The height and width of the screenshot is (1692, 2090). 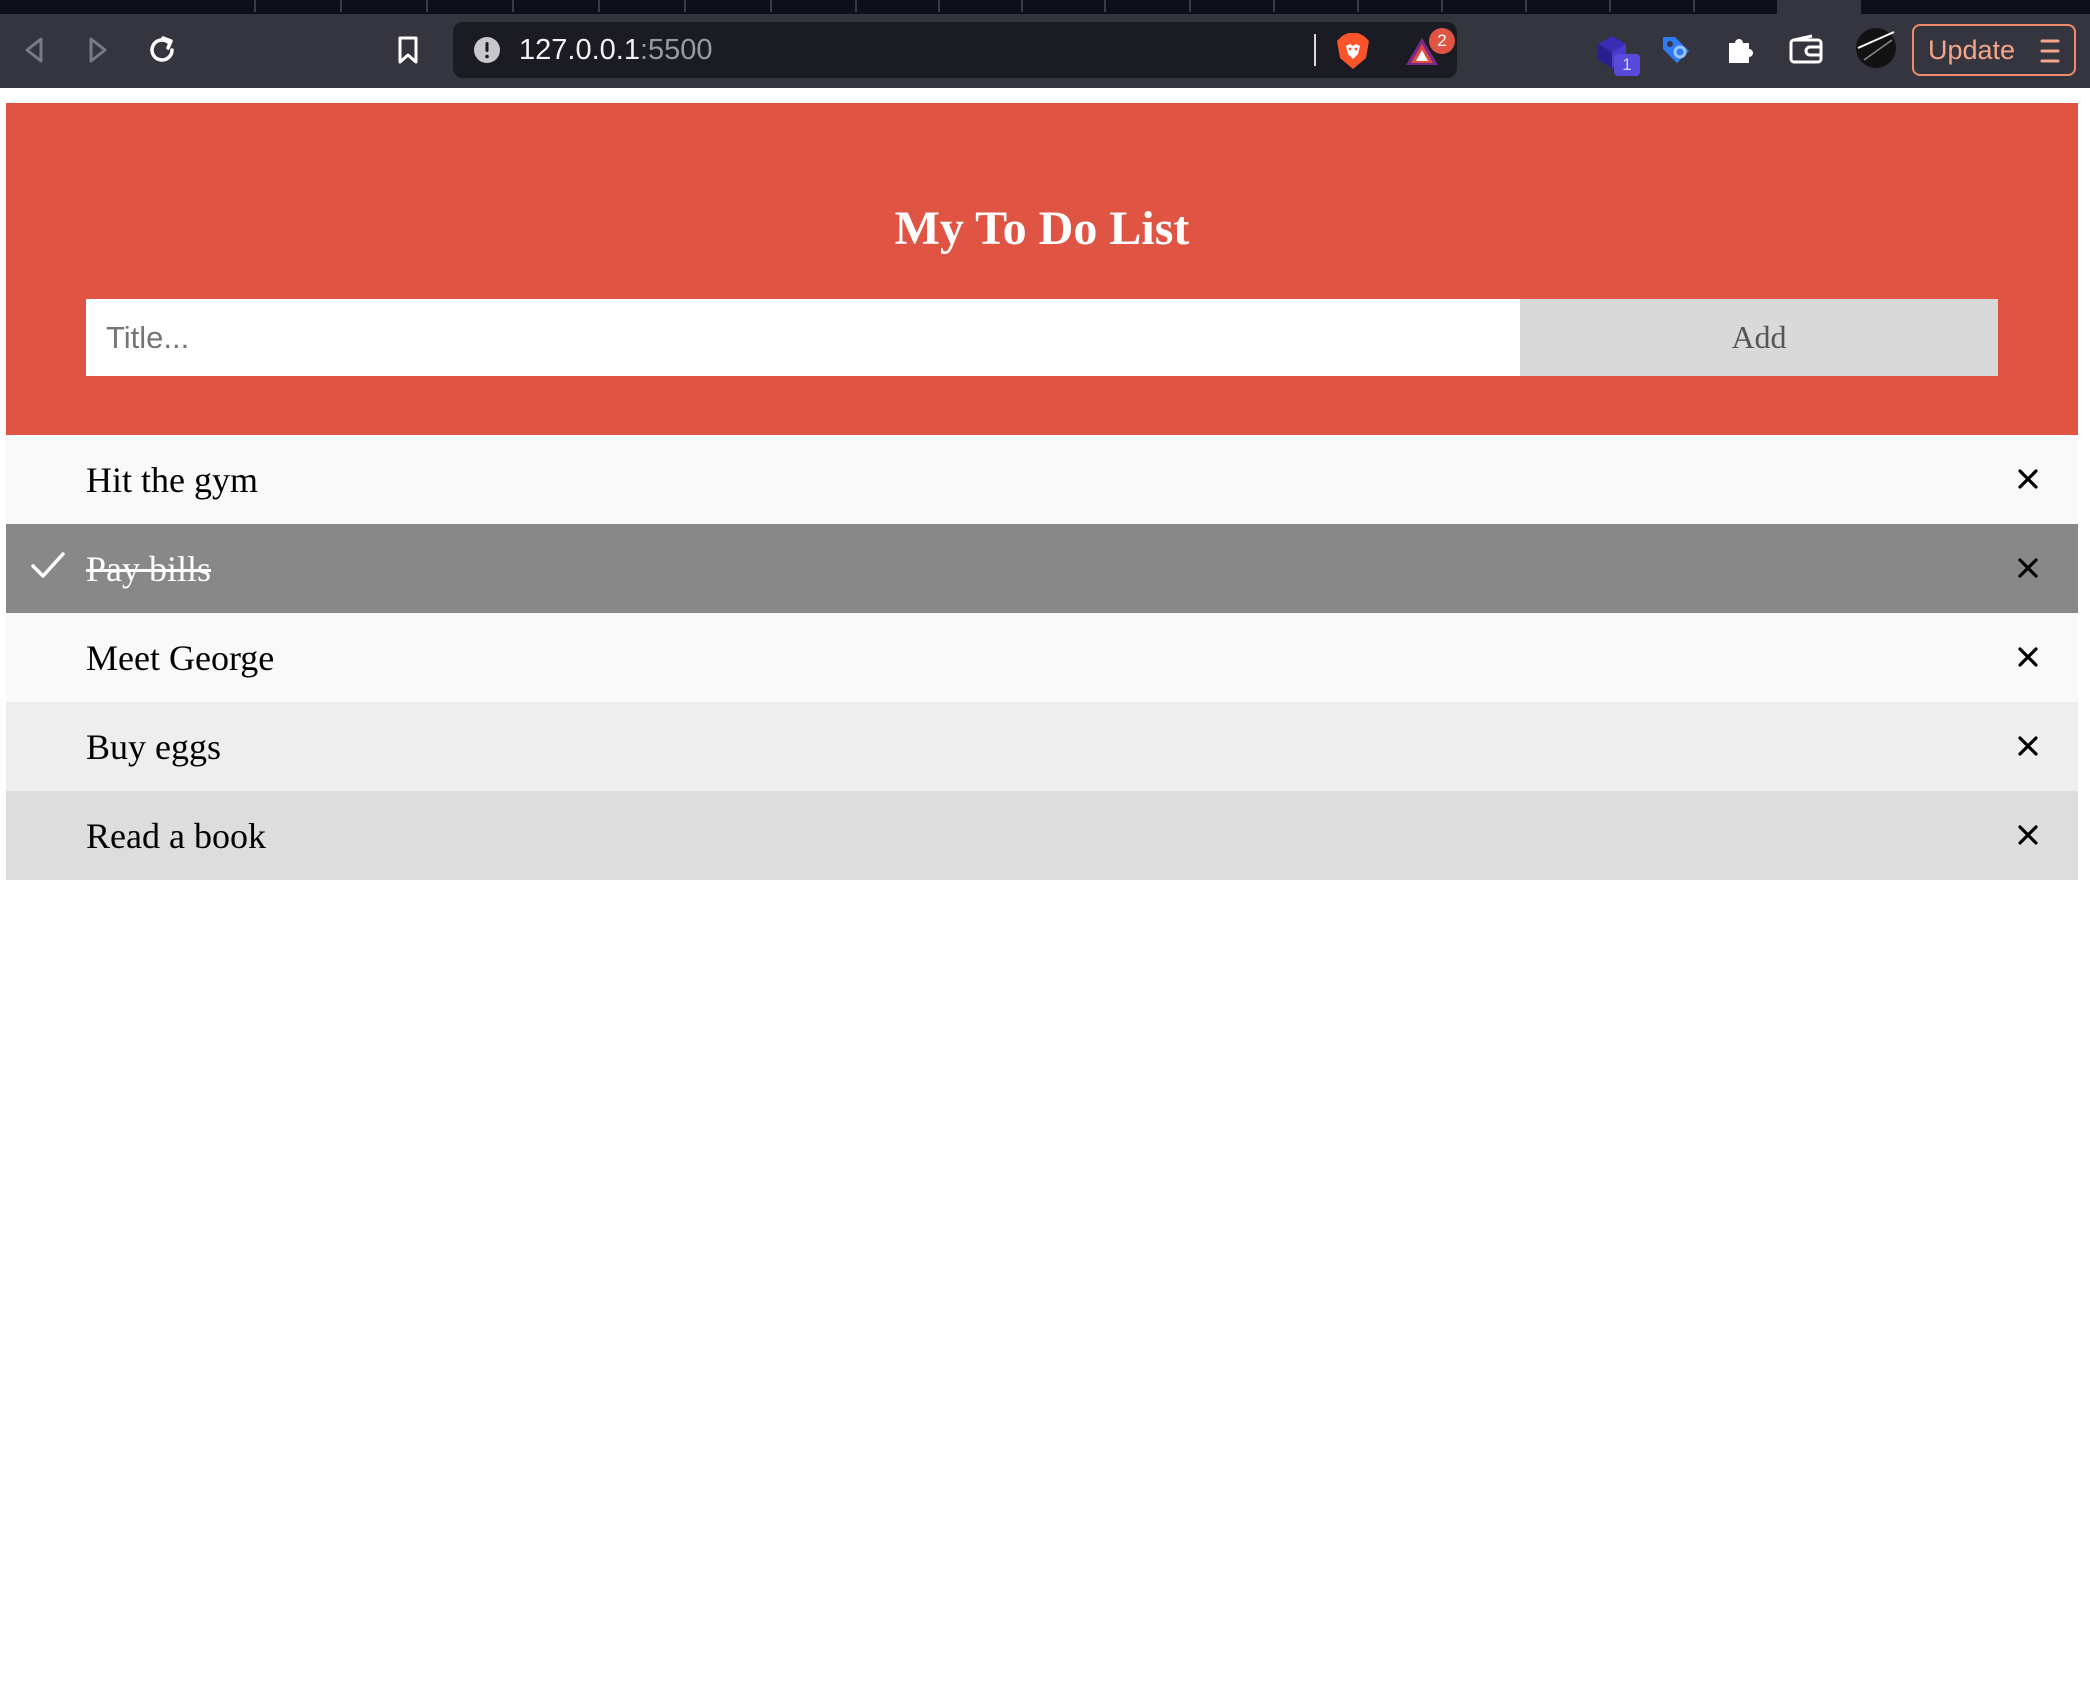 What do you see at coordinates (1042, 746) in the screenshot?
I see `todo-item: Buy eggs` at bounding box center [1042, 746].